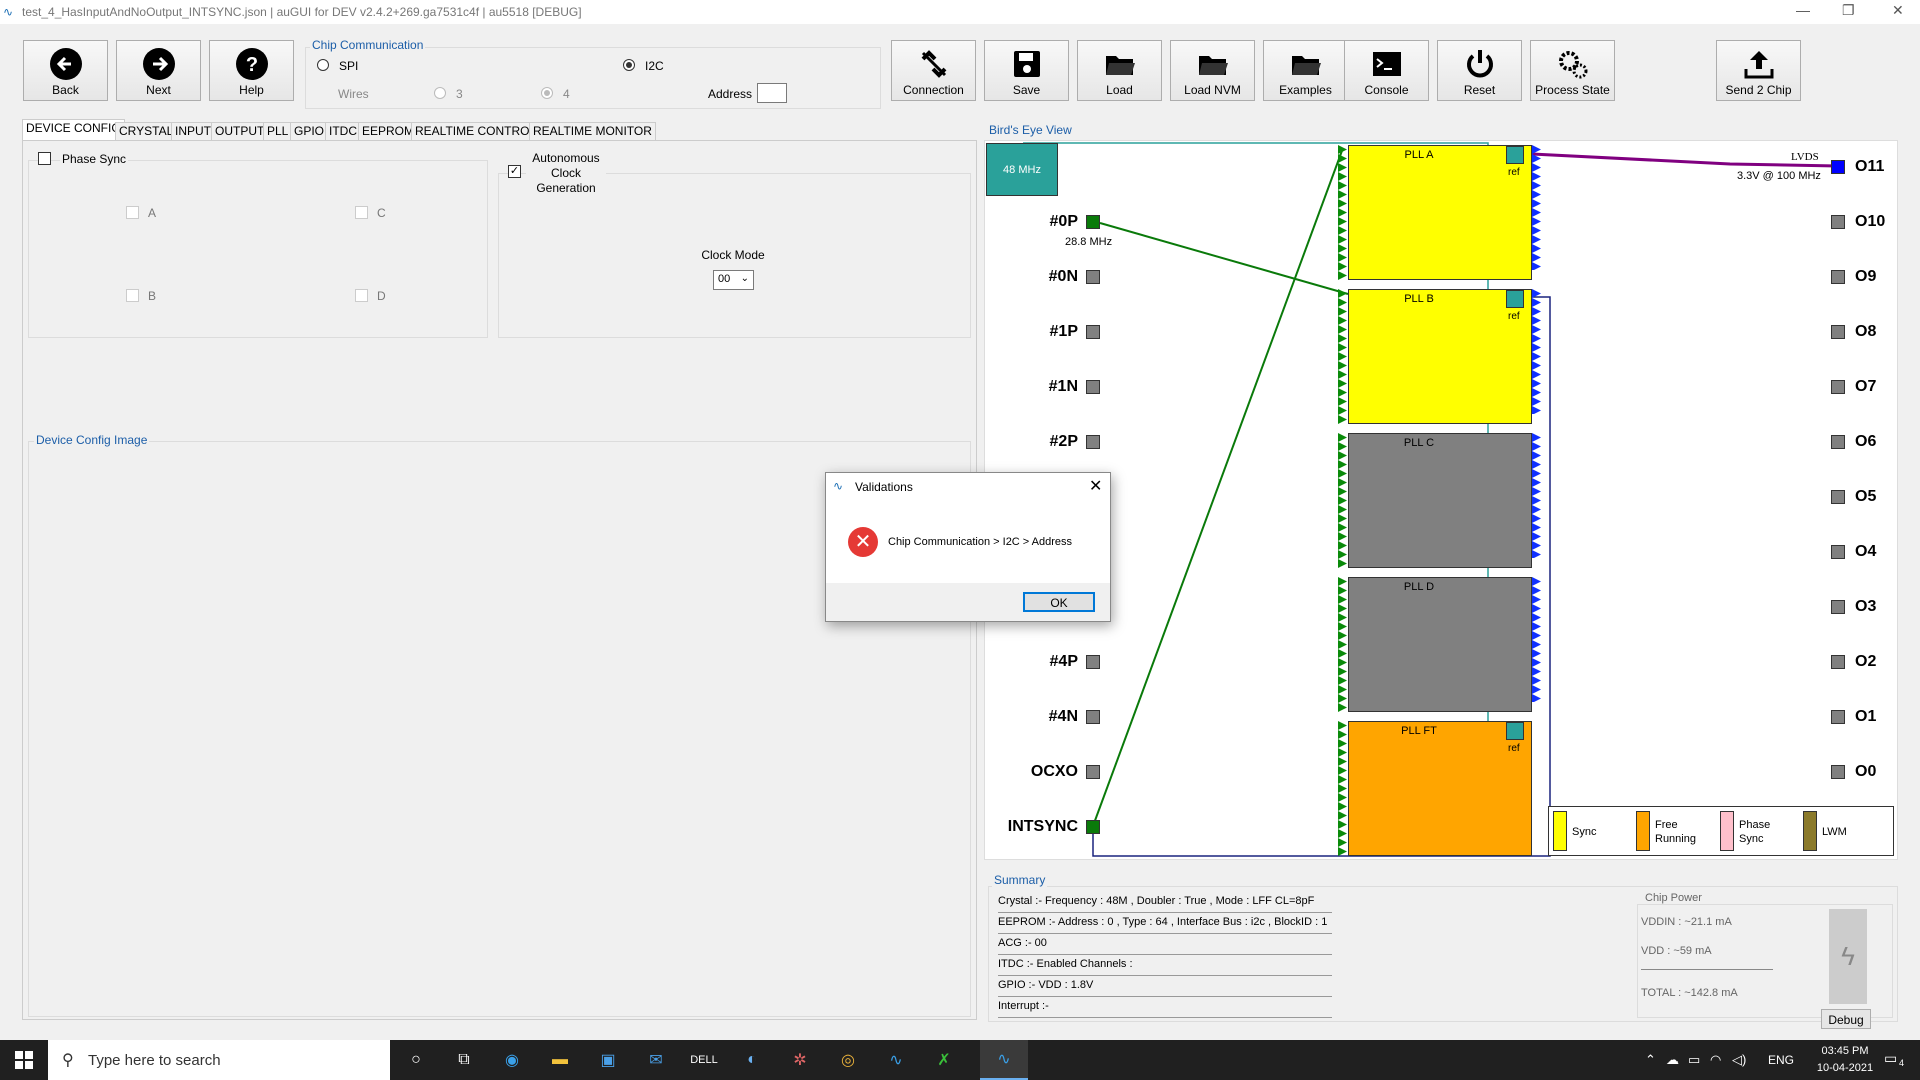  What do you see at coordinates (608, 1060) in the screenshot?
I see `store-icon: ▣` at bounding box center [608, 1060].